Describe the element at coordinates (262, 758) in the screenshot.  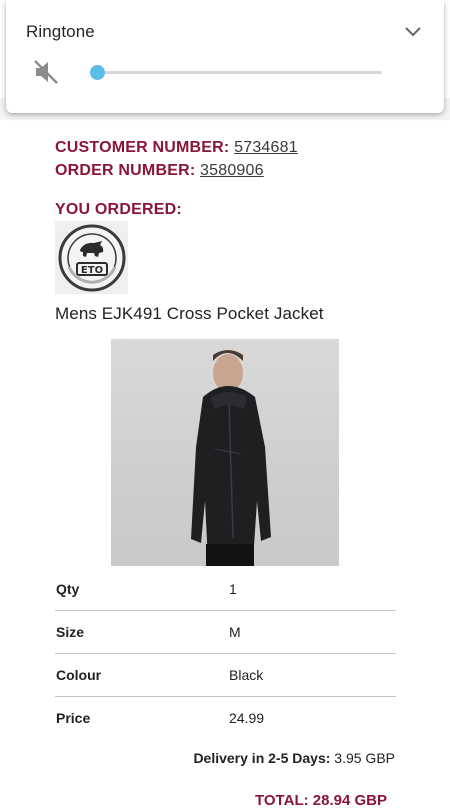
I see `delivery-label: Delivery in 2-5 Days:` at that location.